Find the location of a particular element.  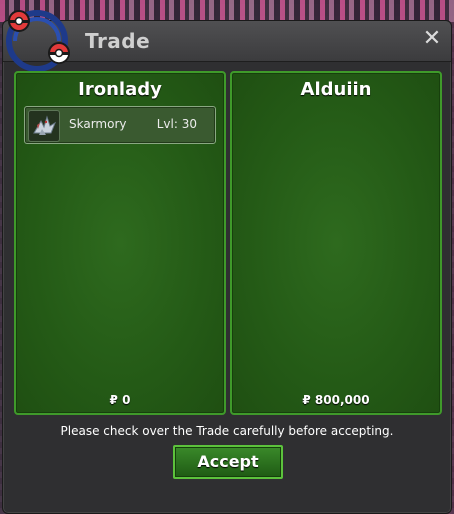

item-pokemon-name: Skarmory is located at coordinates (98, 124).